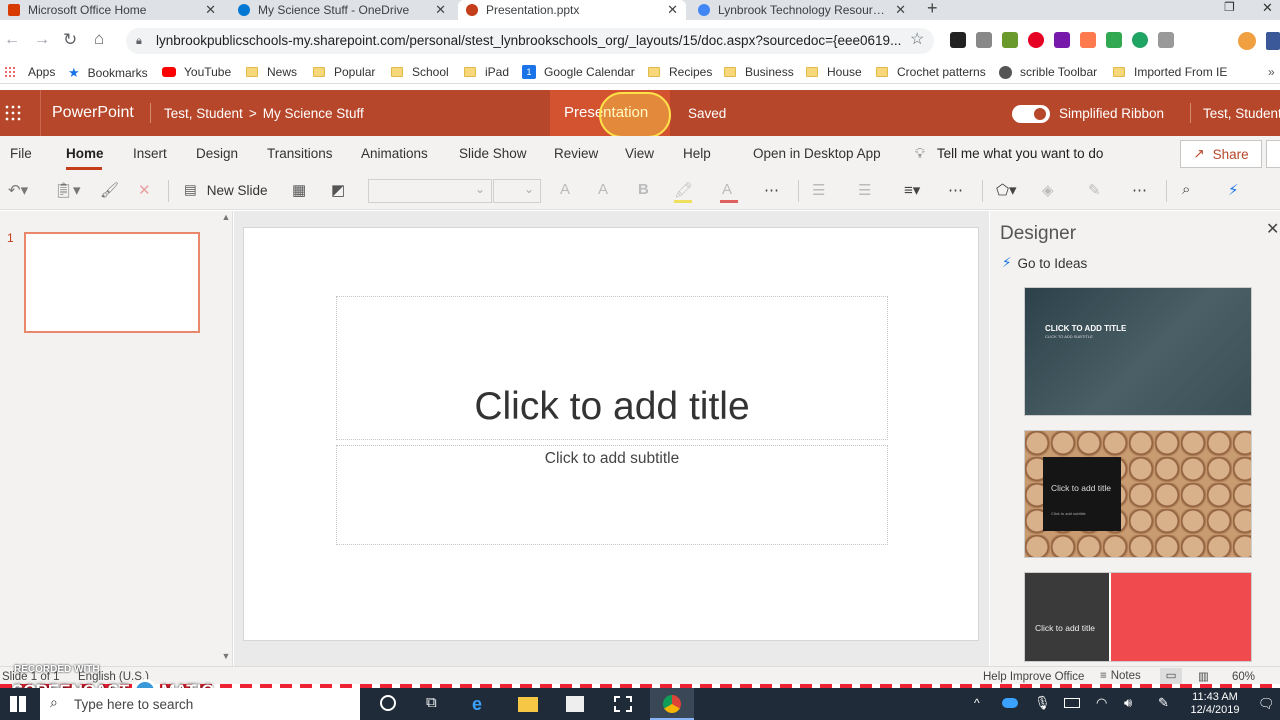 The width and height of the screenshot is (1280, 720). What do you see at coordinates (1140, 40) in the screenshot?
I see `grammar-extension-icon` at bounding box center [1140, 40].